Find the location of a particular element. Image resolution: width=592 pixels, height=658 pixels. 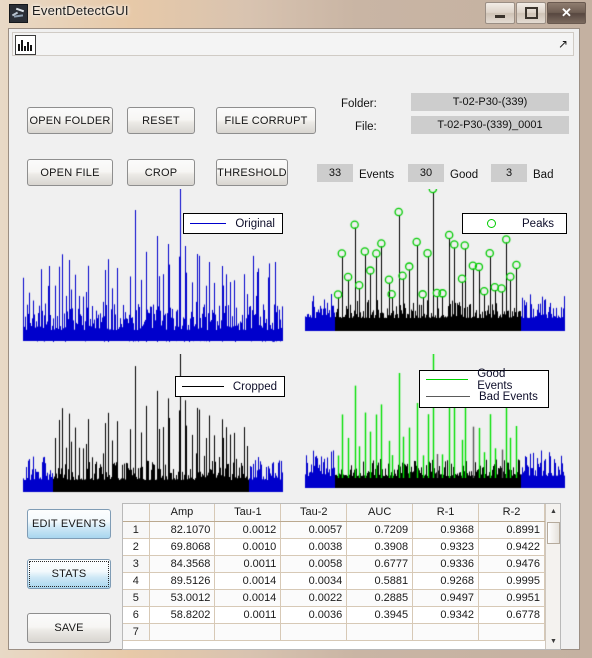

scroll-down-icon: ▼ is located at coordinates (553, 641).